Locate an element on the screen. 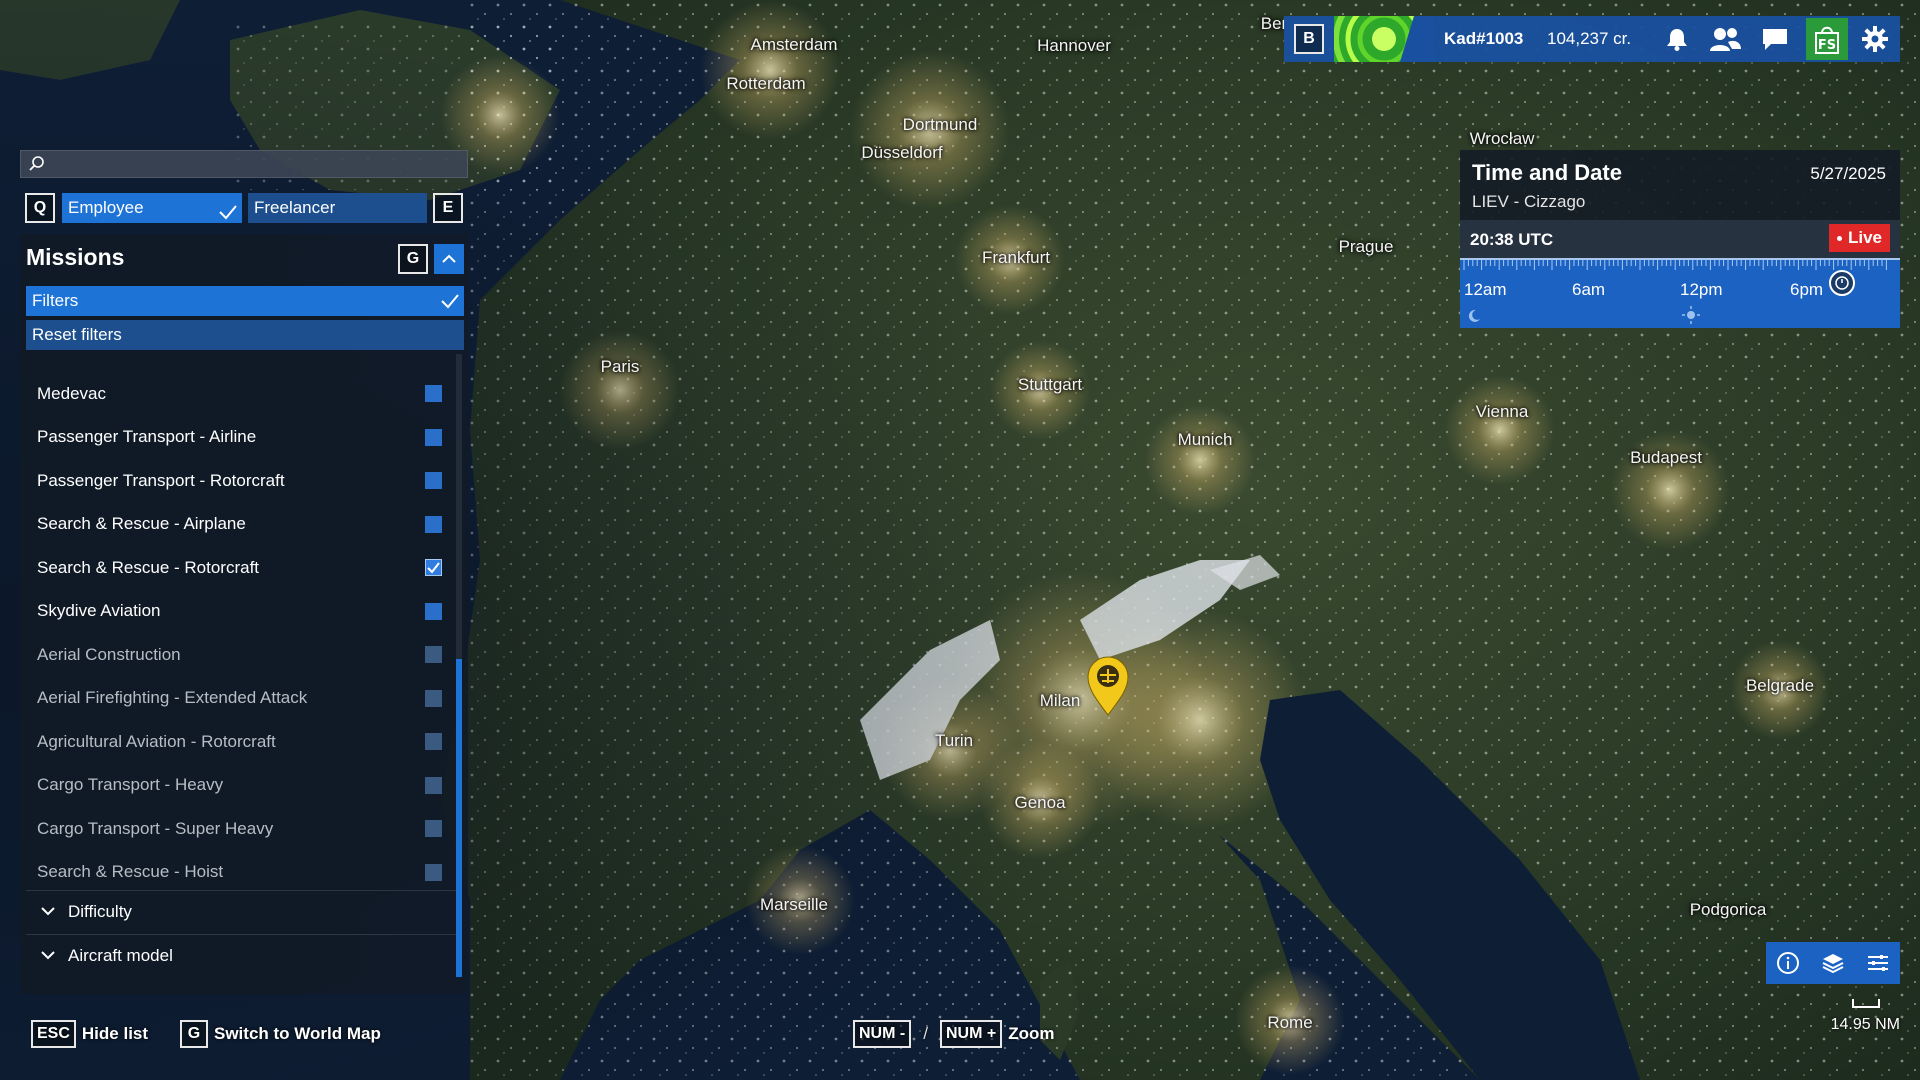 The image size is (1920, 1080). avatar is located at coordinates (1384, 39).